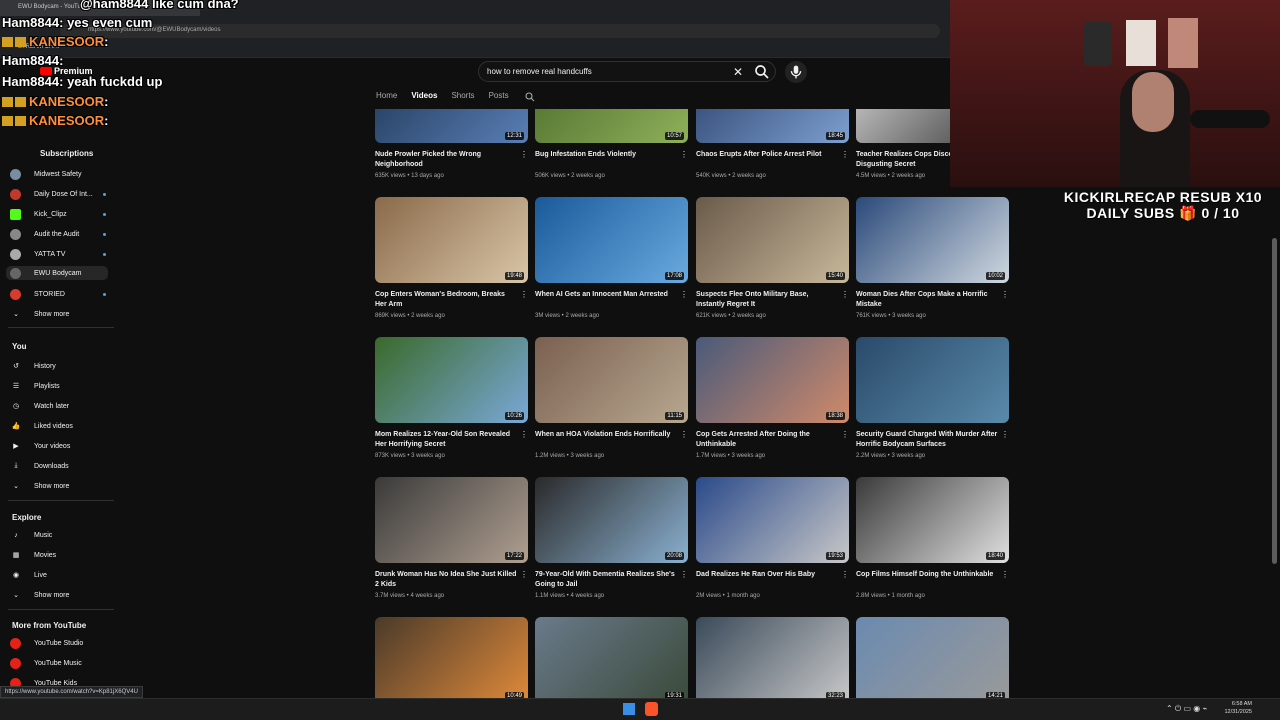 This screenshot has width=1280, height=720. Describe the element at coordinates (927, 575) in the screenshot. I see `video-title: Cop Films Himself Doing the Unthinkable` at that location.